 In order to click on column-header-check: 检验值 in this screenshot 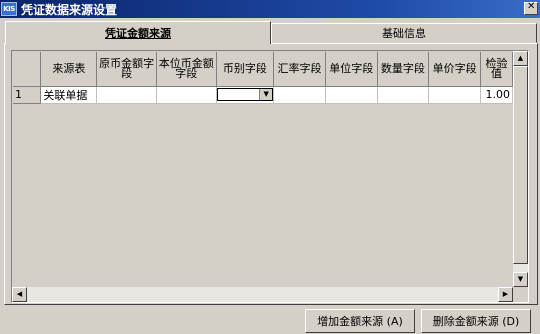, I will do `click(497, 69)`.